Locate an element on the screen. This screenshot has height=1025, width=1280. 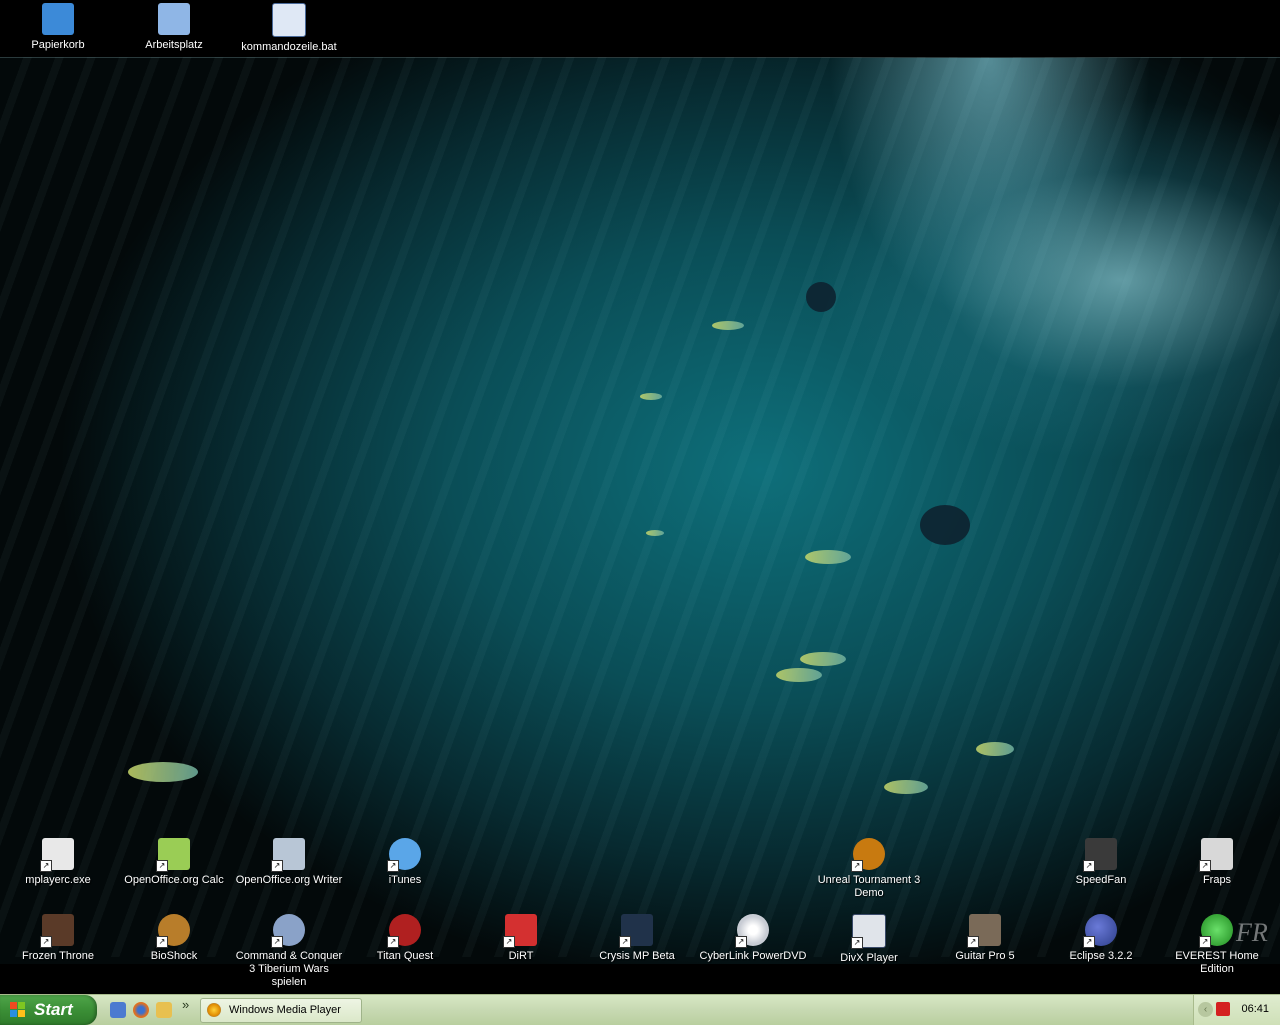
antivir-icon is located at coordinates (1223, 1009).